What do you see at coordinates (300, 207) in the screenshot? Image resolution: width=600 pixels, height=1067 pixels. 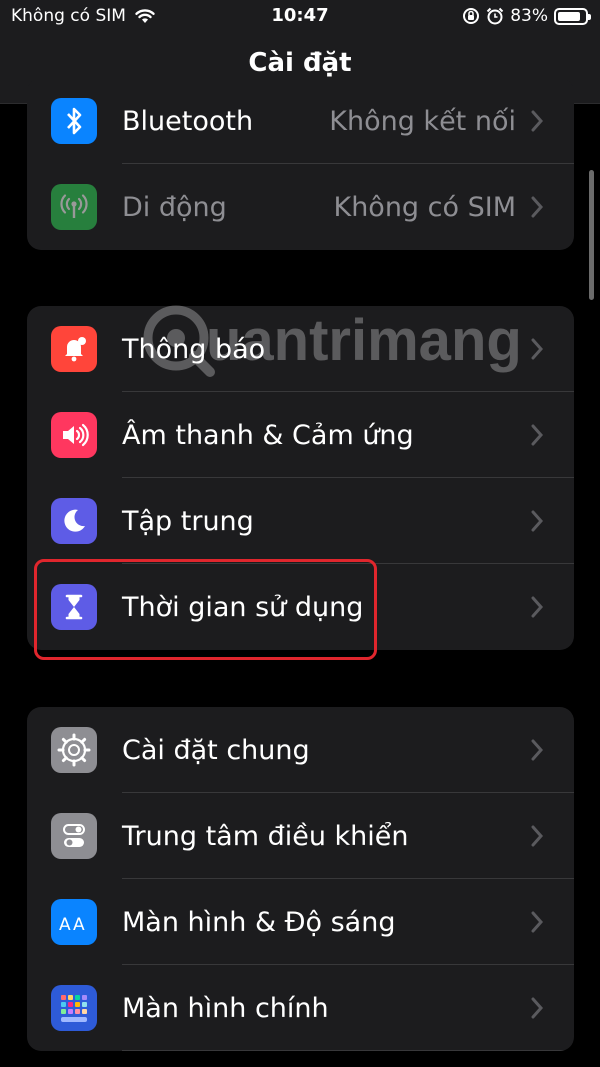 I see `row-cellular: Di động Không có SIM` at bounding box center [300, 207].